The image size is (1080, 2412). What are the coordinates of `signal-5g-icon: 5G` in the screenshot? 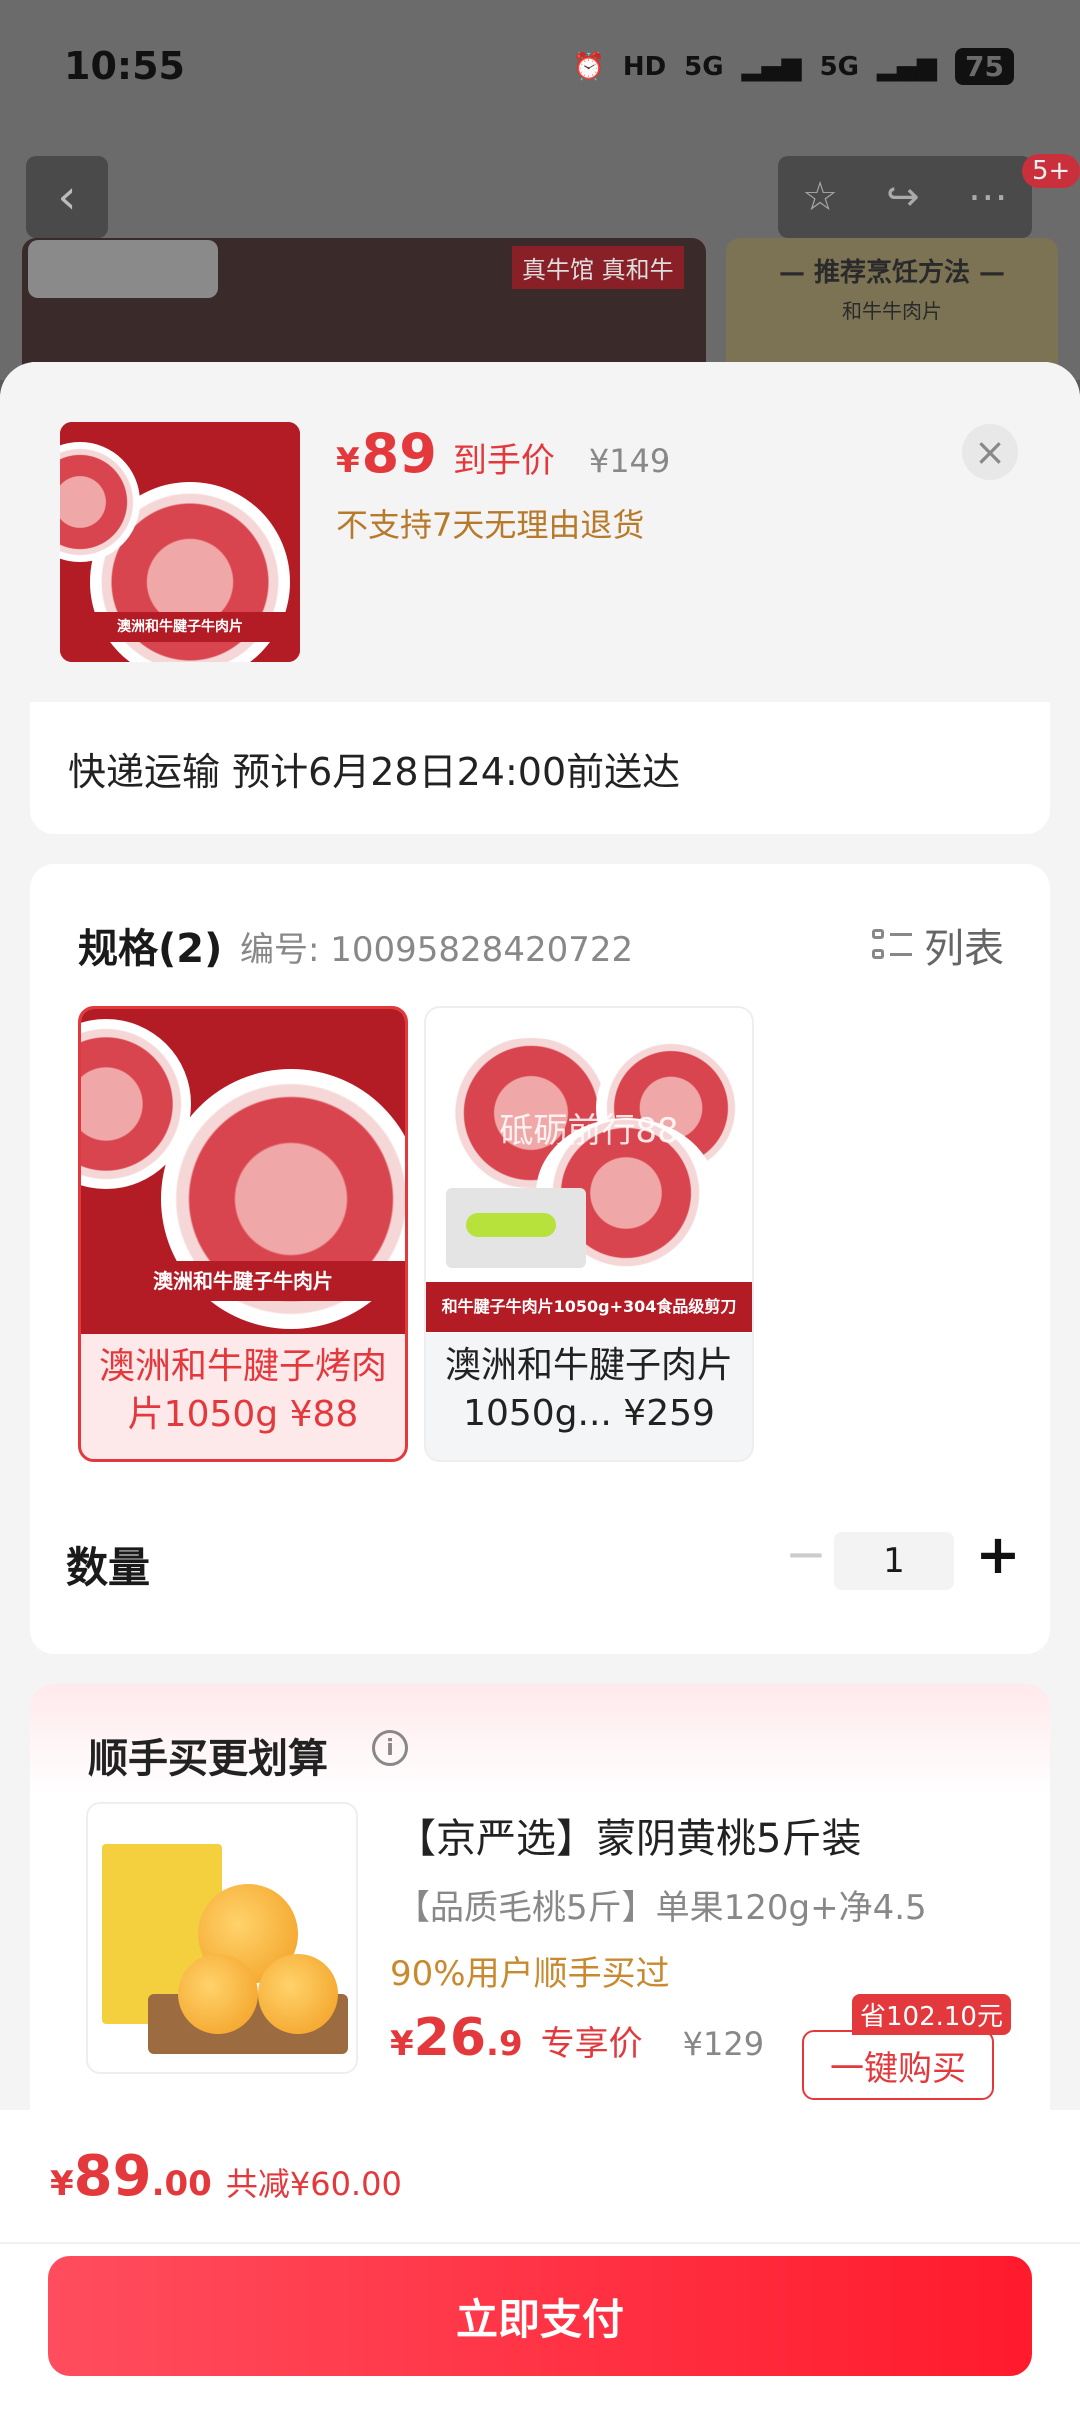 It's located at (704, 66).